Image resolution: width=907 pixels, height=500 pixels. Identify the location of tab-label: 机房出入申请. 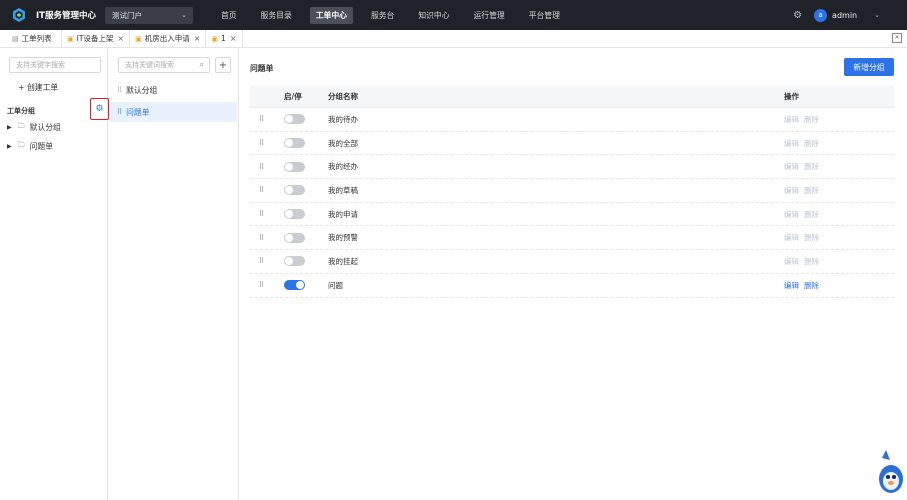
(167, 38).